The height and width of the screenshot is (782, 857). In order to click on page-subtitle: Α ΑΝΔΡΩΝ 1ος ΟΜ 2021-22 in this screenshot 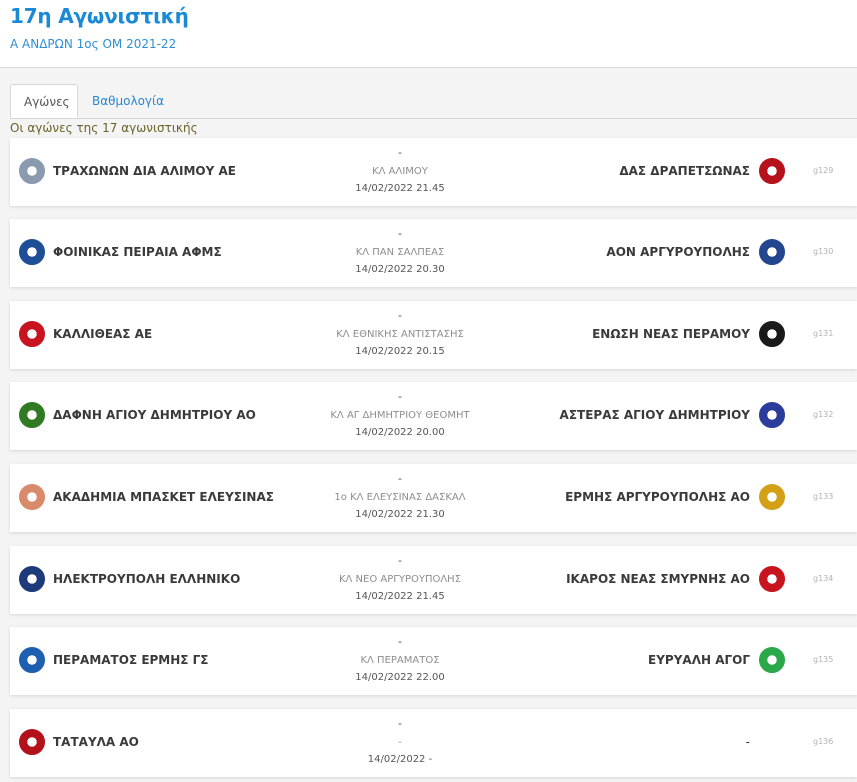, I will do `click(93, 44)`.